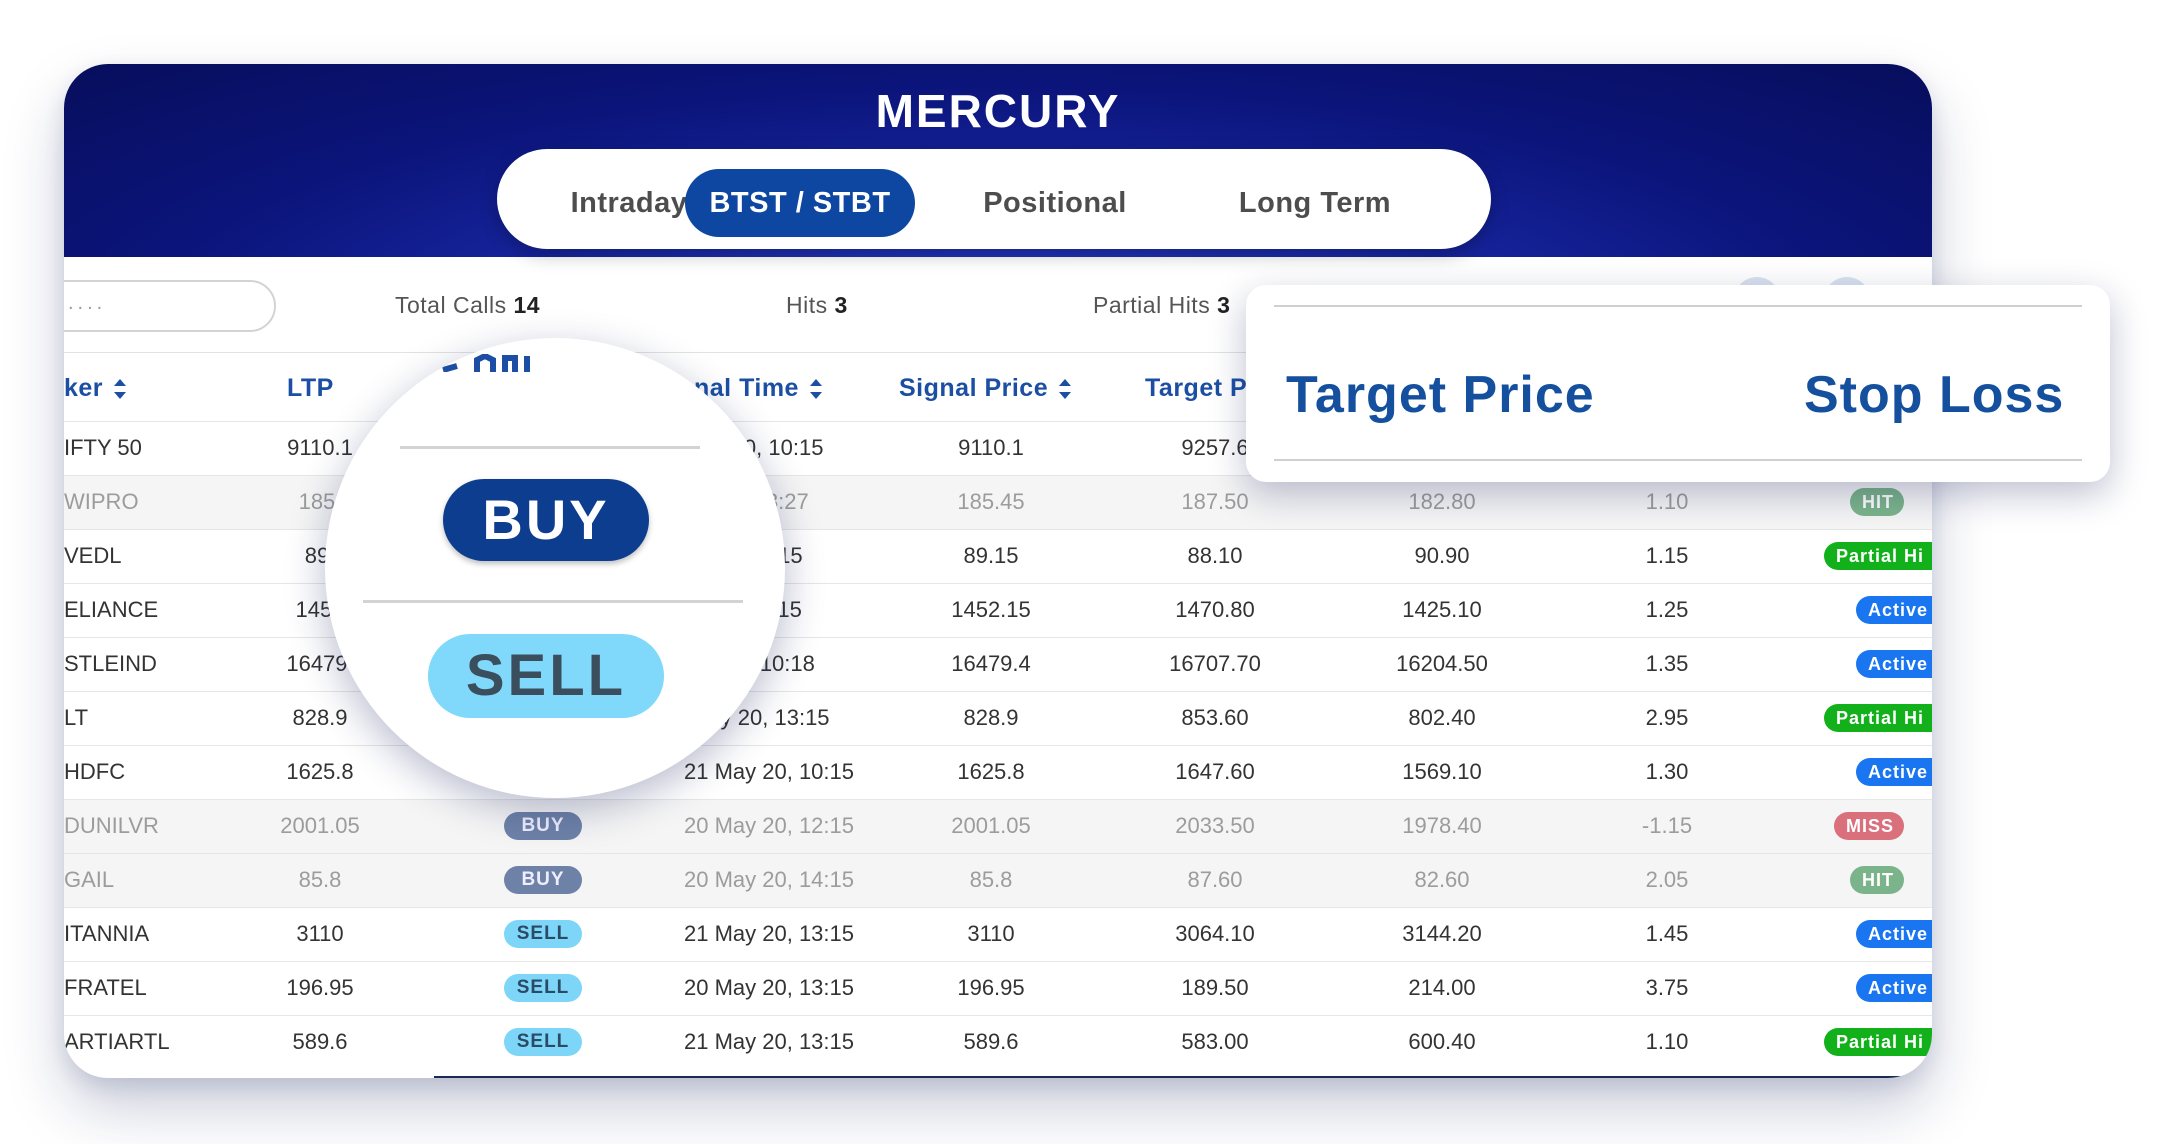 This screenshot has height=1144, width=2176. Describe the element at coordinates (111, 825) in the screenshot. I see `cell-ticker: DUNILVR` at that location.